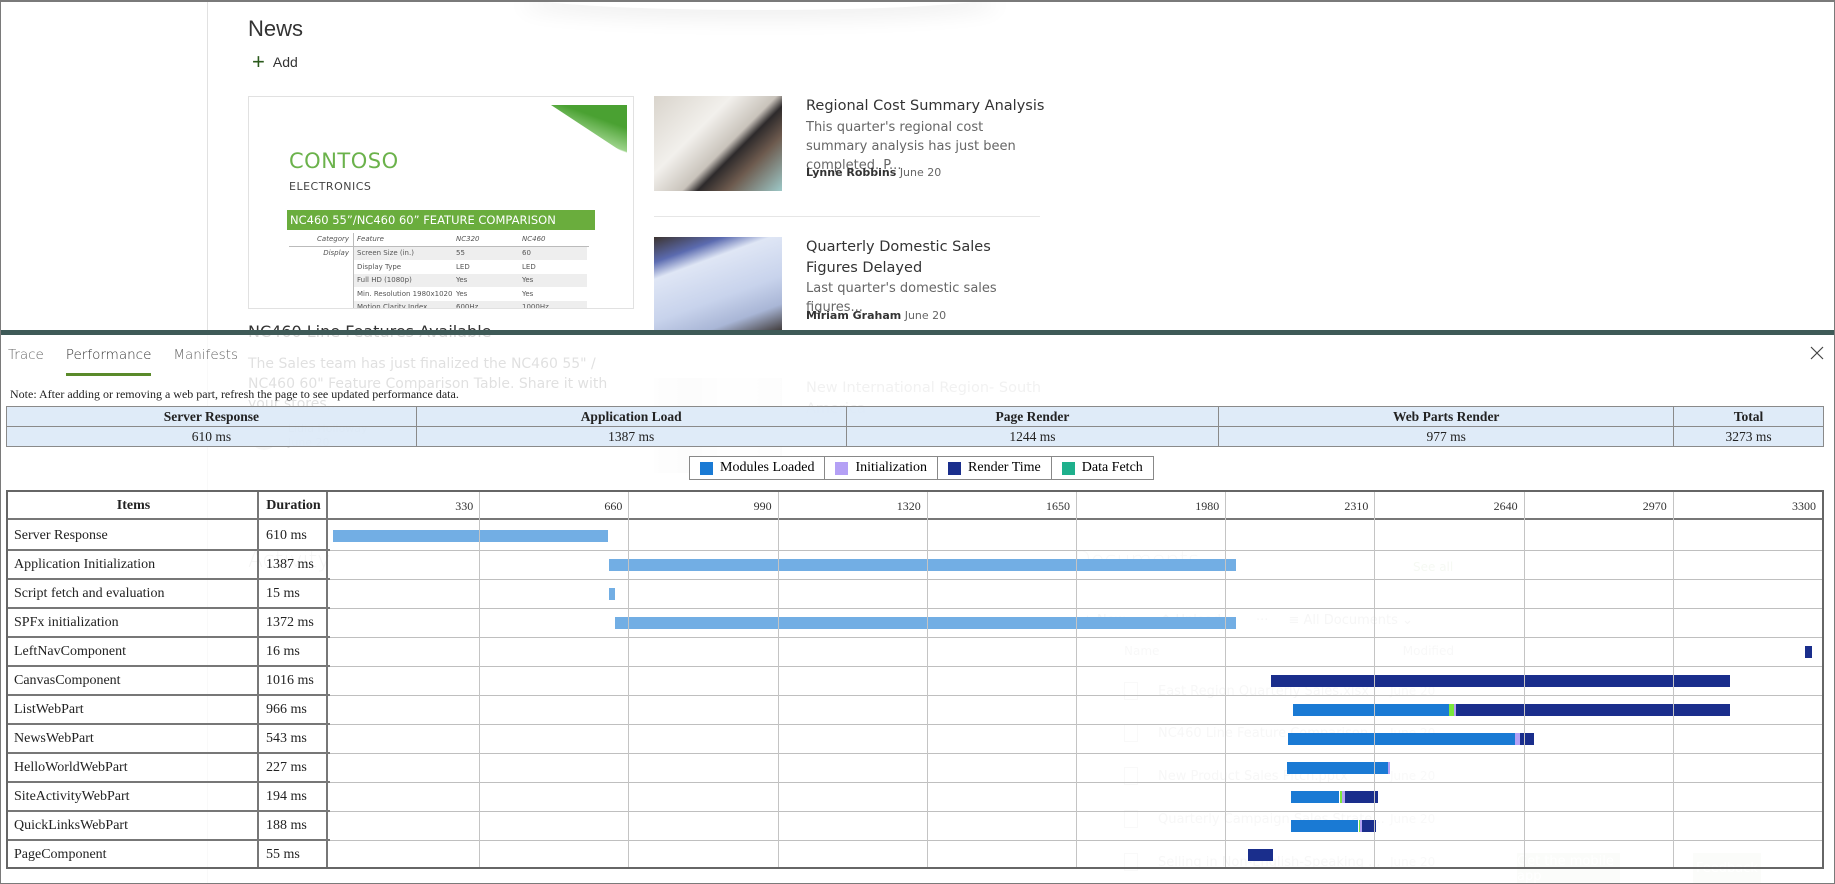  What do you see at coordinates (1748, 416) in the screenshot?
I see `summary-header: Total` at bounding box center [1748, 416].